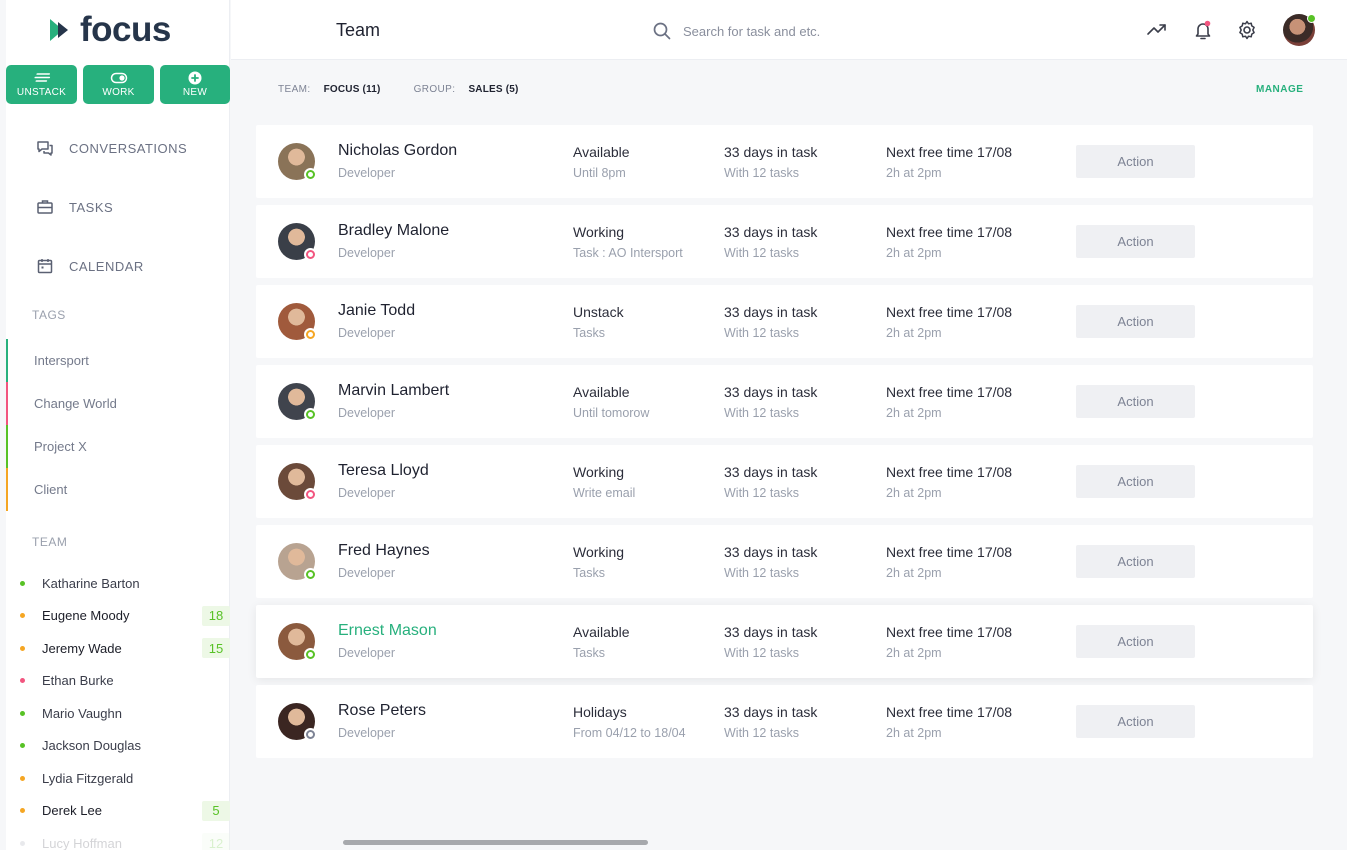 The image size is (1347, 850). Describe the element at coordinates (384, 551) in the screenshot. I see `member-name: Fred Haynes` at that location.